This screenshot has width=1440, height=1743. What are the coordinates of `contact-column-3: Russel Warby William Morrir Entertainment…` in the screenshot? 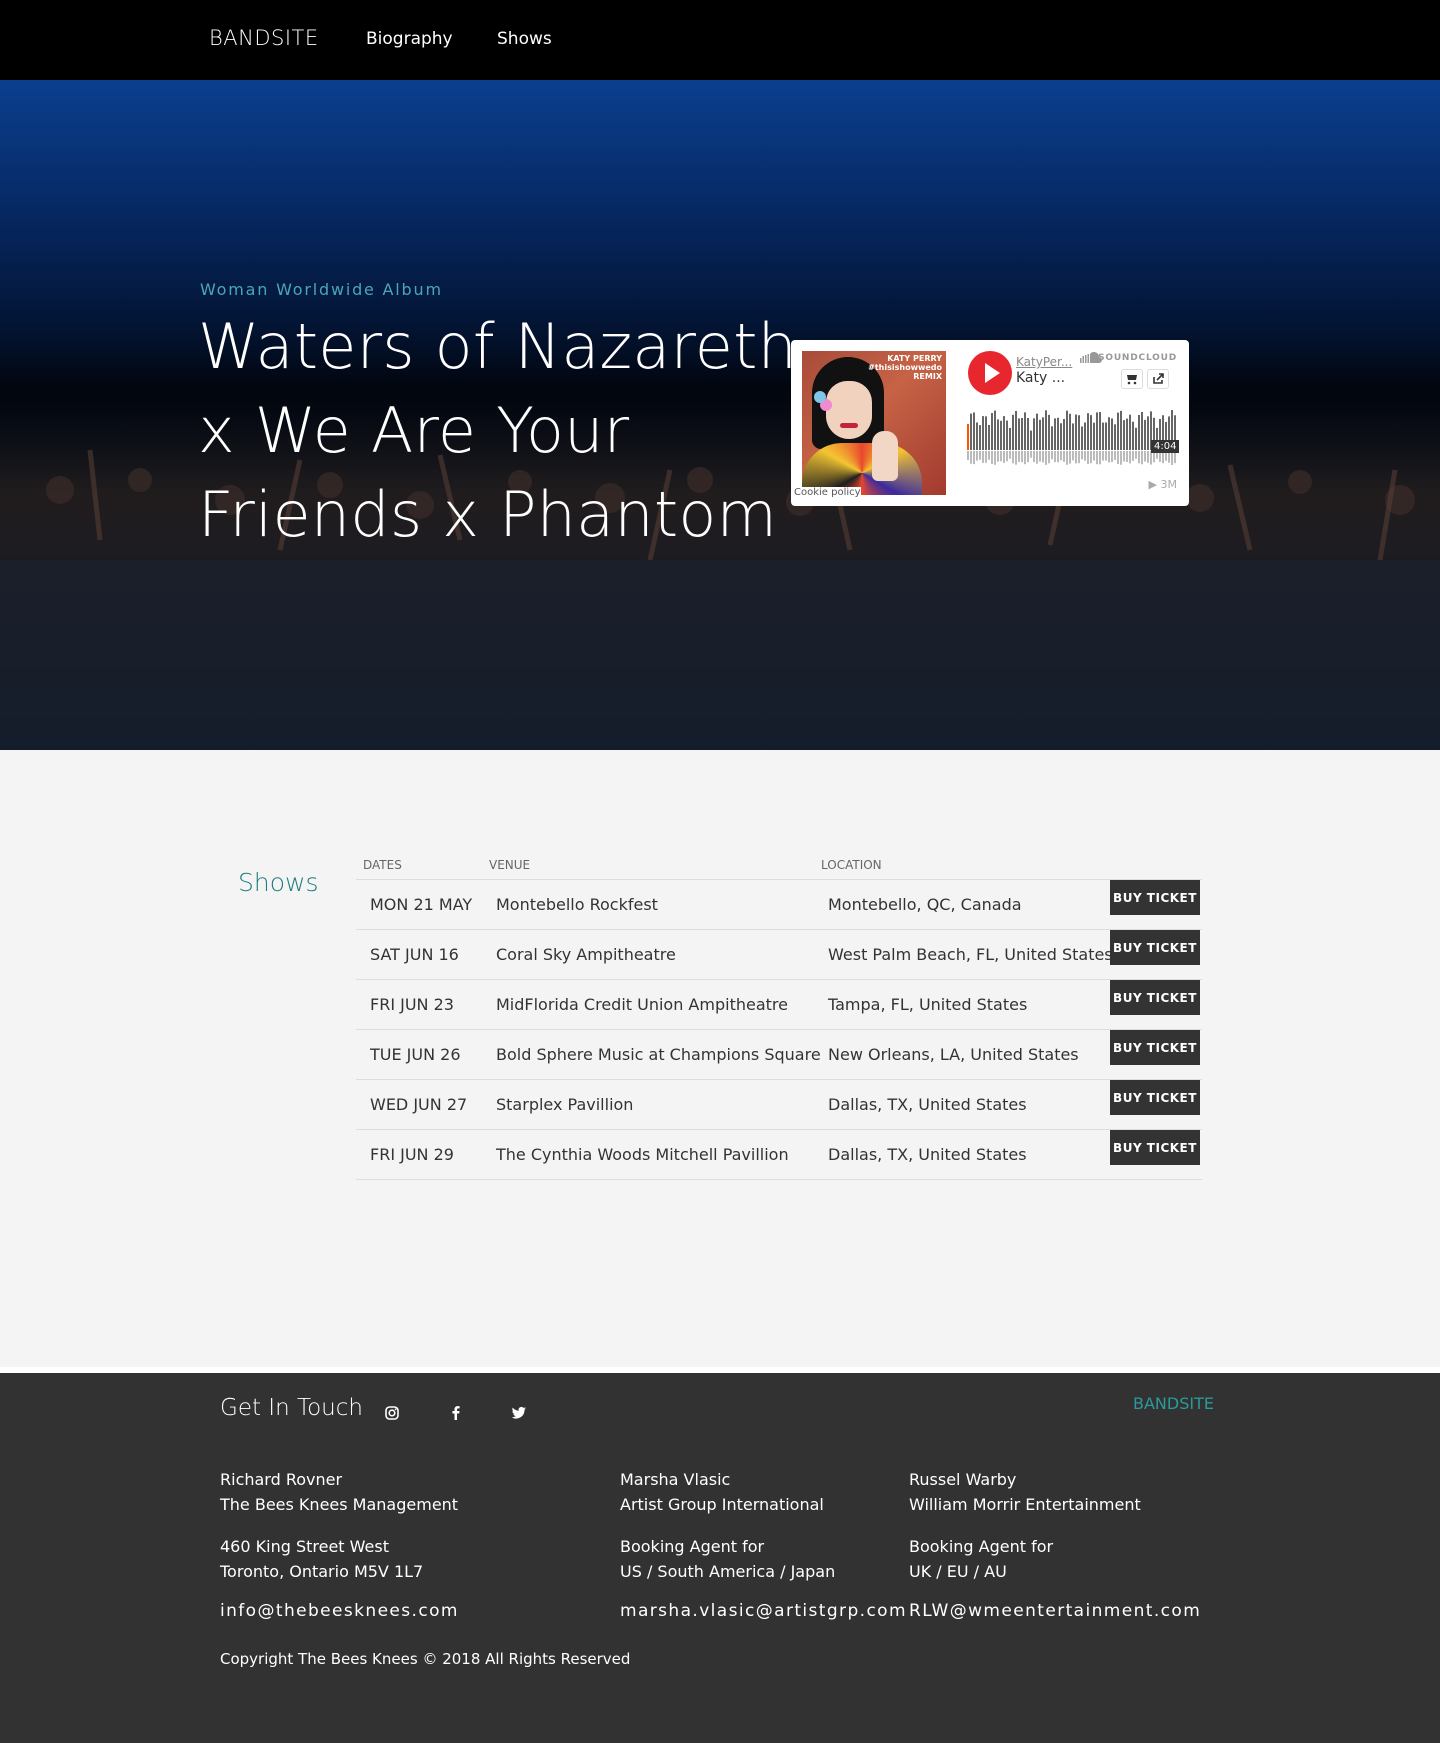 It's located at (1055, 1545).